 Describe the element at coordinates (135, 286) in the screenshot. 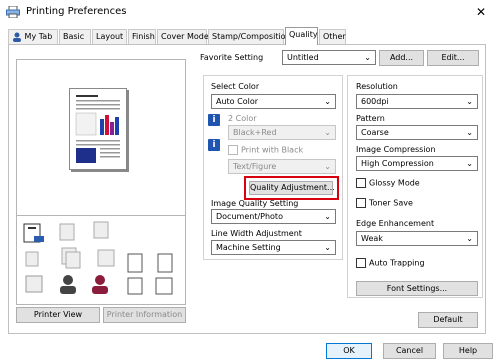

I see `sheet-icon` at that location.